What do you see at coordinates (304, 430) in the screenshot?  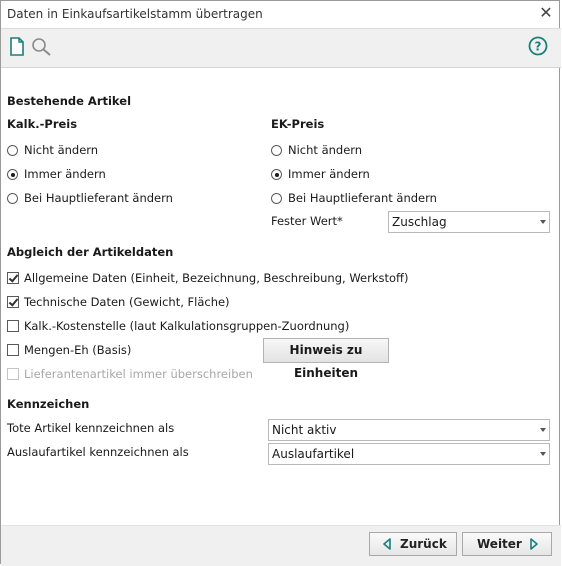 I see `select-value: Nicht aktiv` at bounding box center [304, 430].